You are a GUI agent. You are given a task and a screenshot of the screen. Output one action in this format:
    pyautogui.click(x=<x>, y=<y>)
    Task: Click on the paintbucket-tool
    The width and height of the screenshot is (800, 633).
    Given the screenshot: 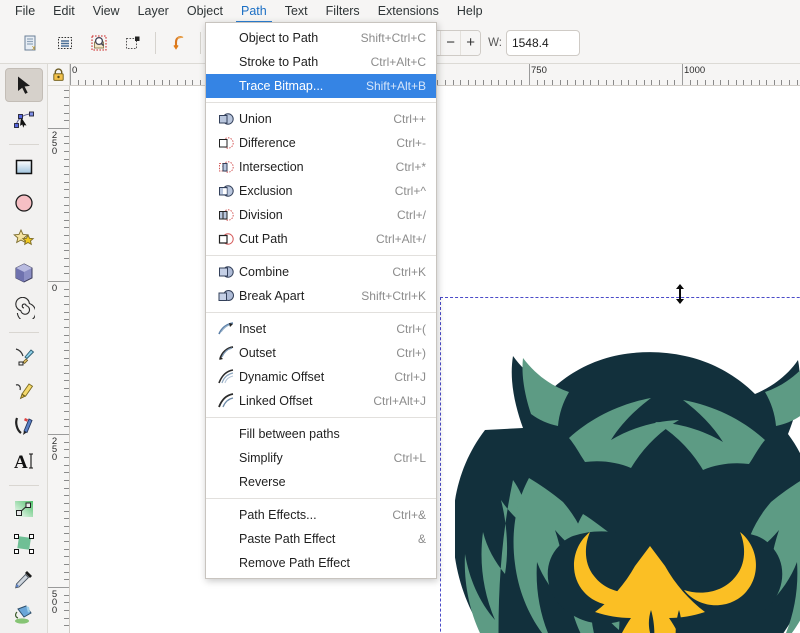 What is the action you would take?
    pyautogui.click(x=24, y=614)
    